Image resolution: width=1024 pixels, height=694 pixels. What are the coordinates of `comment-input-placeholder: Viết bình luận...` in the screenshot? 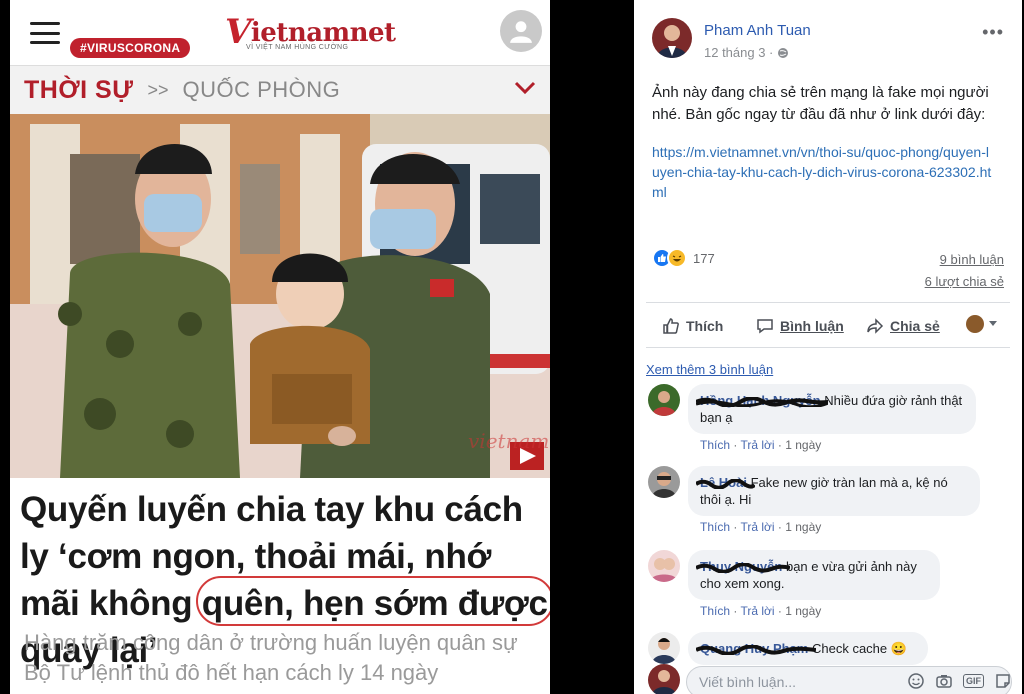 It's located at (747, 682).